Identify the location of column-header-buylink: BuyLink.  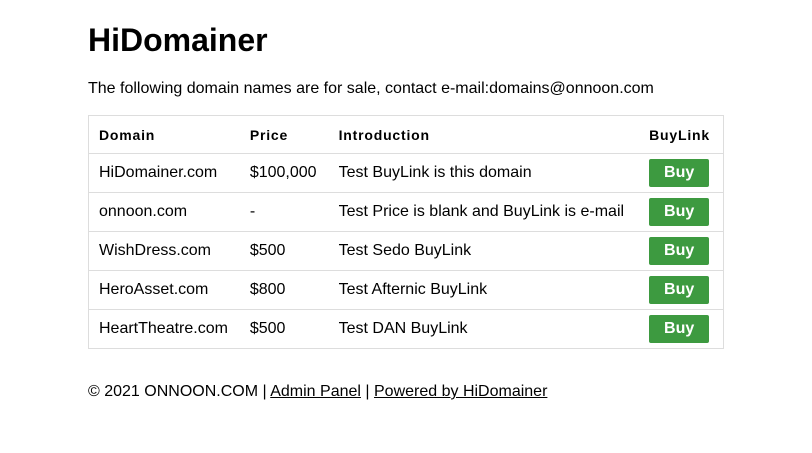
(681, 134).